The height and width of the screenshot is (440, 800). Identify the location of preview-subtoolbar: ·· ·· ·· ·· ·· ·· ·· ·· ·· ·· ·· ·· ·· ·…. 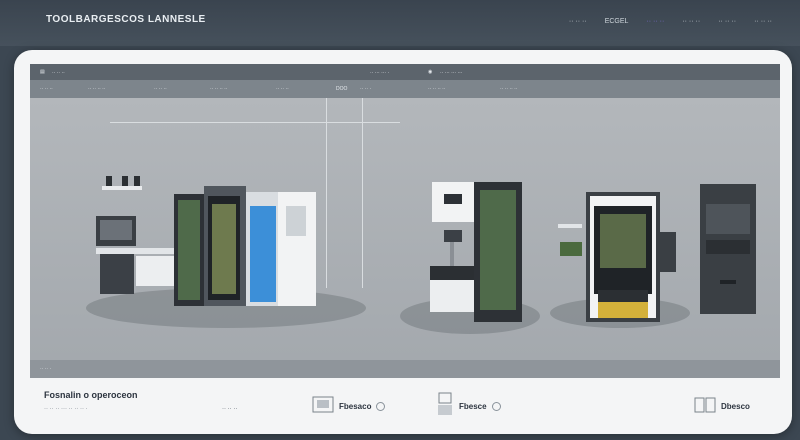
(405, 89).